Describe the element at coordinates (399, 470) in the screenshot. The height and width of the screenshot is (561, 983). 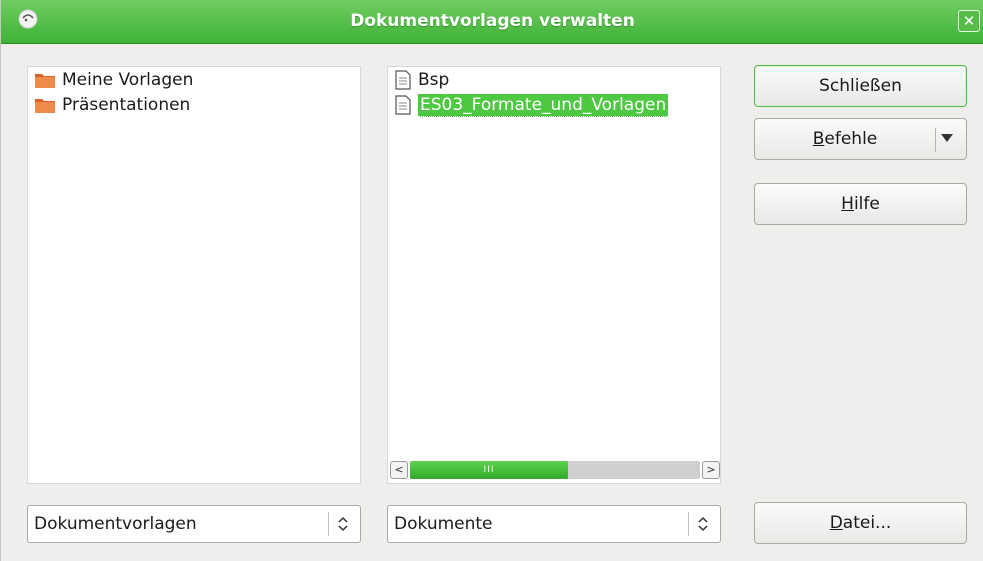
I see `scroll-left-icon: <` at that location.